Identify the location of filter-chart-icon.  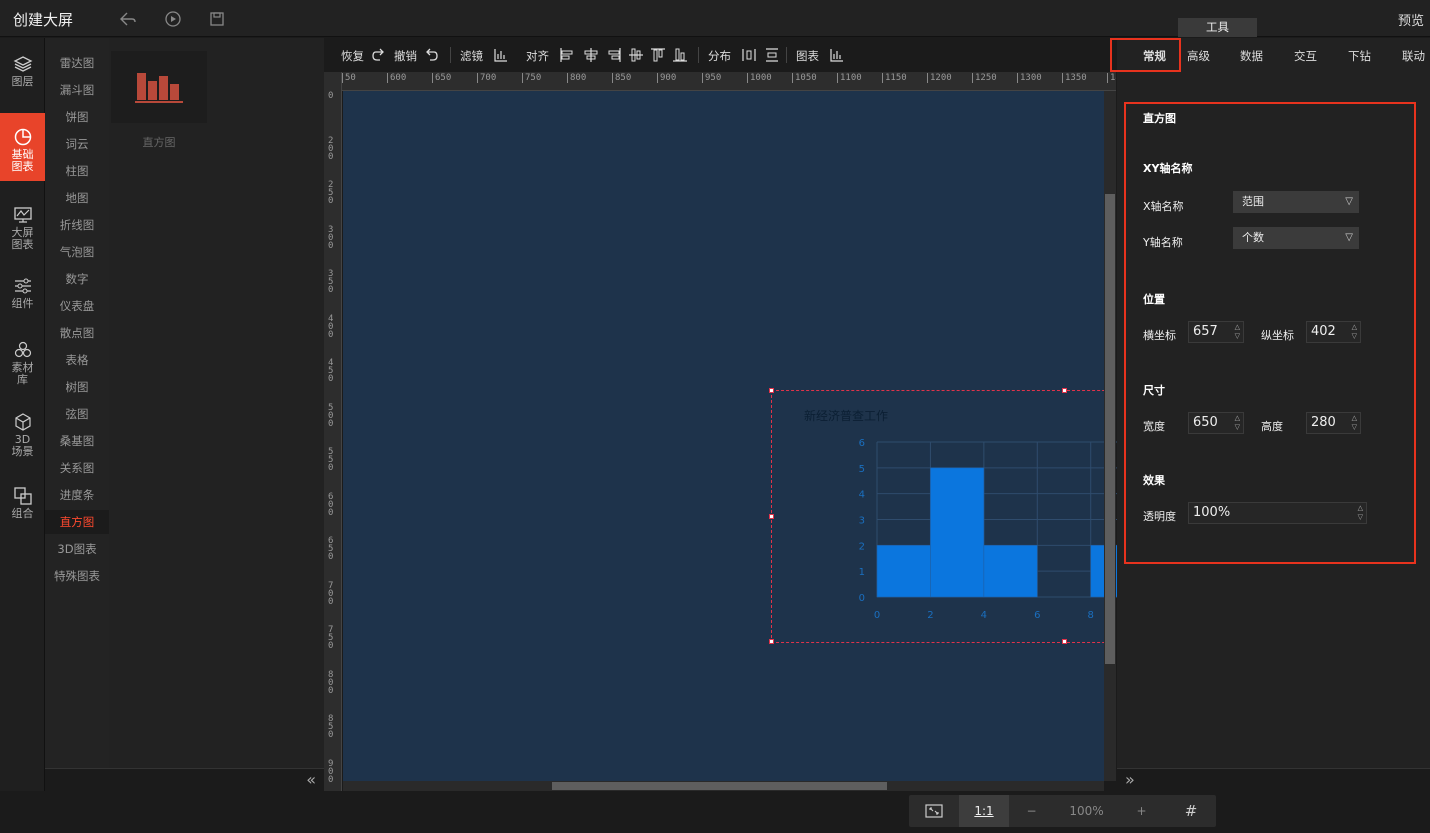
(501, 55).